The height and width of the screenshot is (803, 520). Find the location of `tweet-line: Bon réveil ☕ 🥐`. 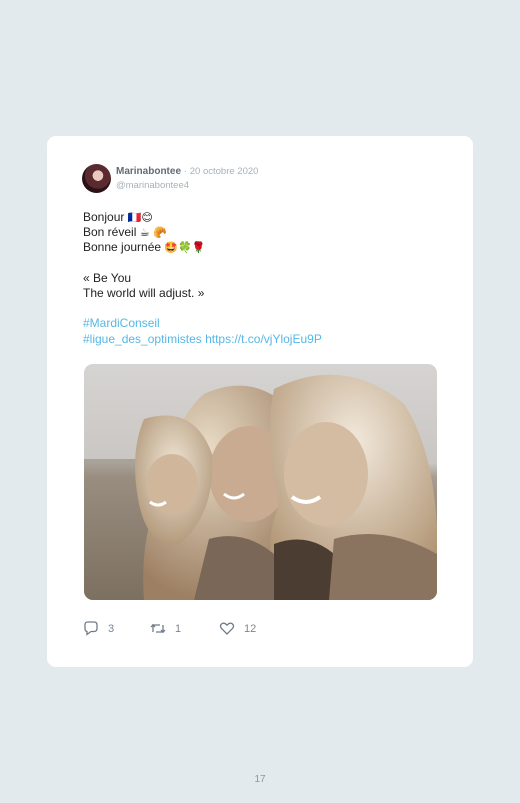

tweet-line: Bon réveil ☕ 🥐 is located at coordinates (263, 232).